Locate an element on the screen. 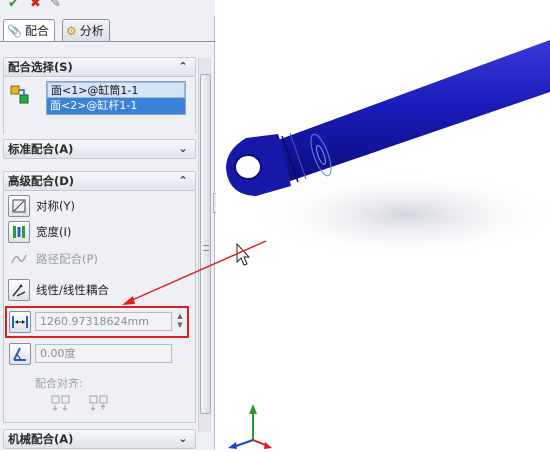 The height and width of the screenshot is (453, 550). tab-mate: 📎 配合 is located at coordinates (29, 30).